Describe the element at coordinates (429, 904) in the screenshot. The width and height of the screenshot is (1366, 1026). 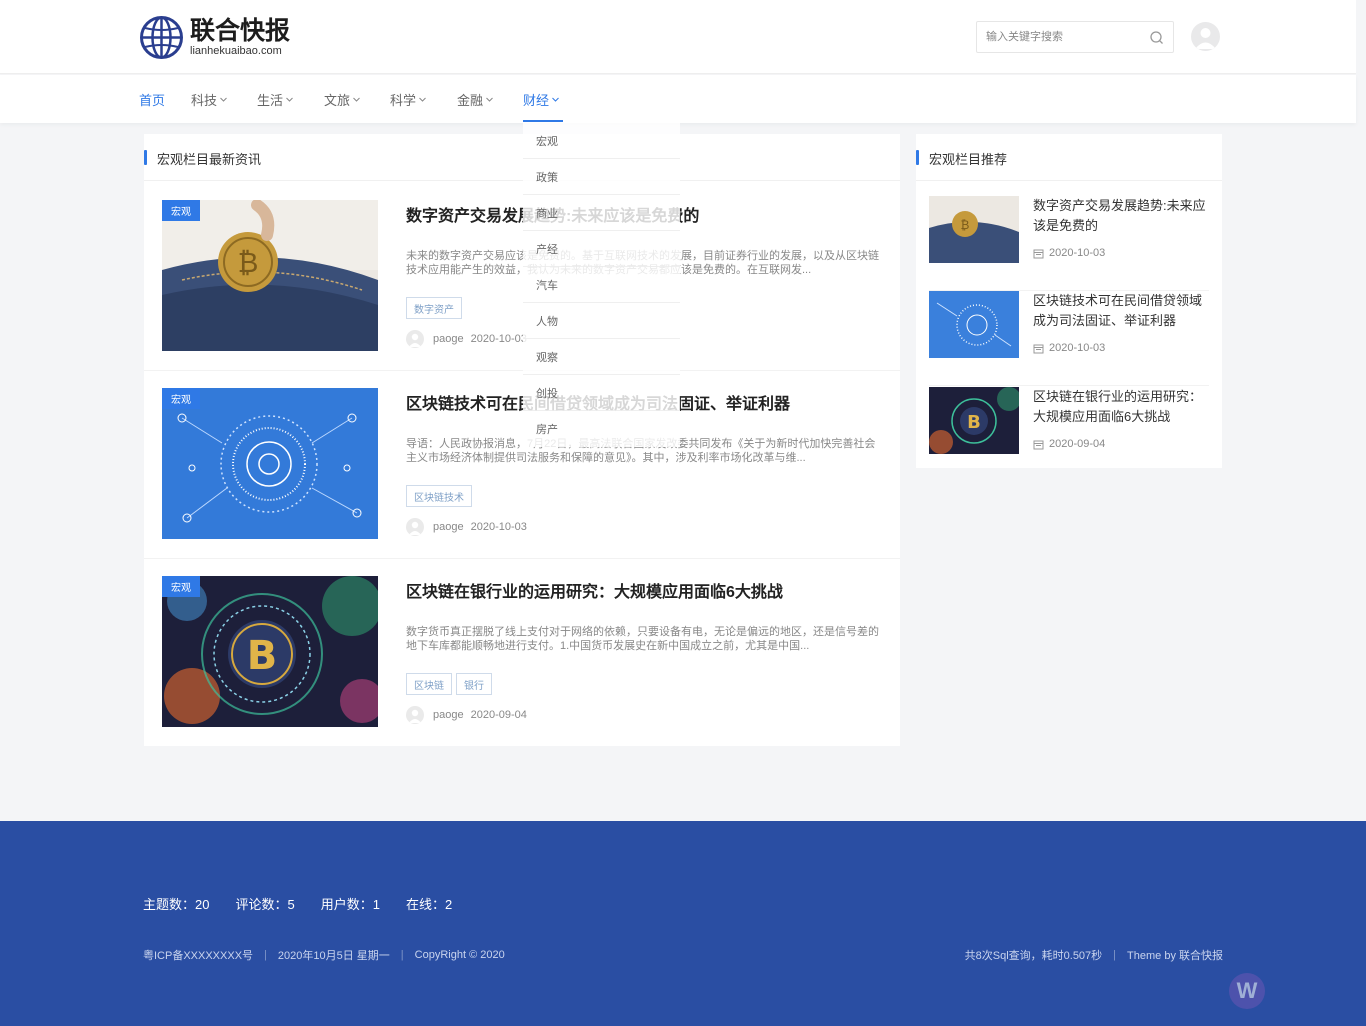
I see `stat-online: 在线：2` at that location.